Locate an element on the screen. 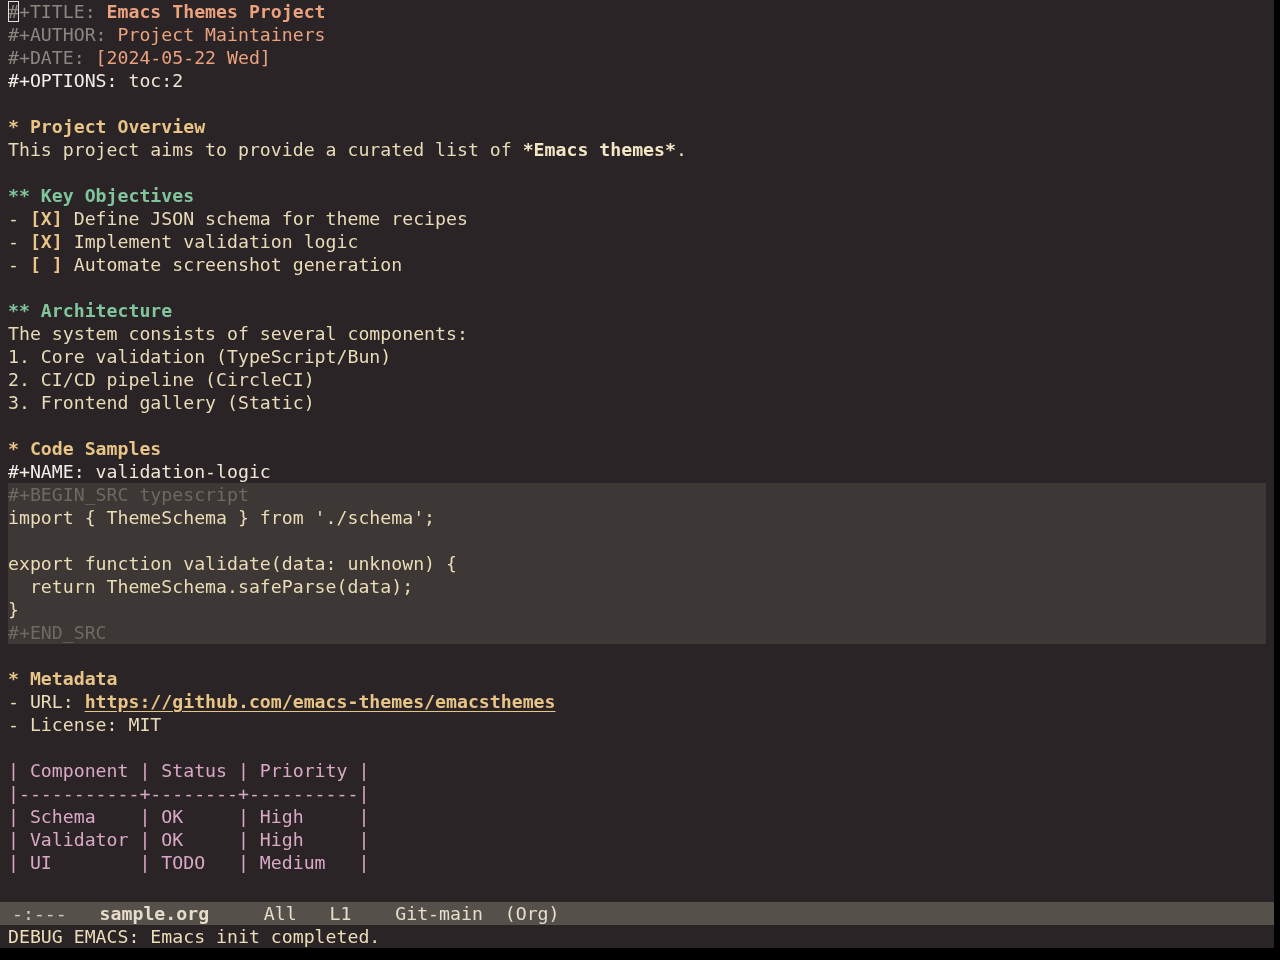  meta-value: [2024-05-22 Wed] is located at coordinates (183, 57).